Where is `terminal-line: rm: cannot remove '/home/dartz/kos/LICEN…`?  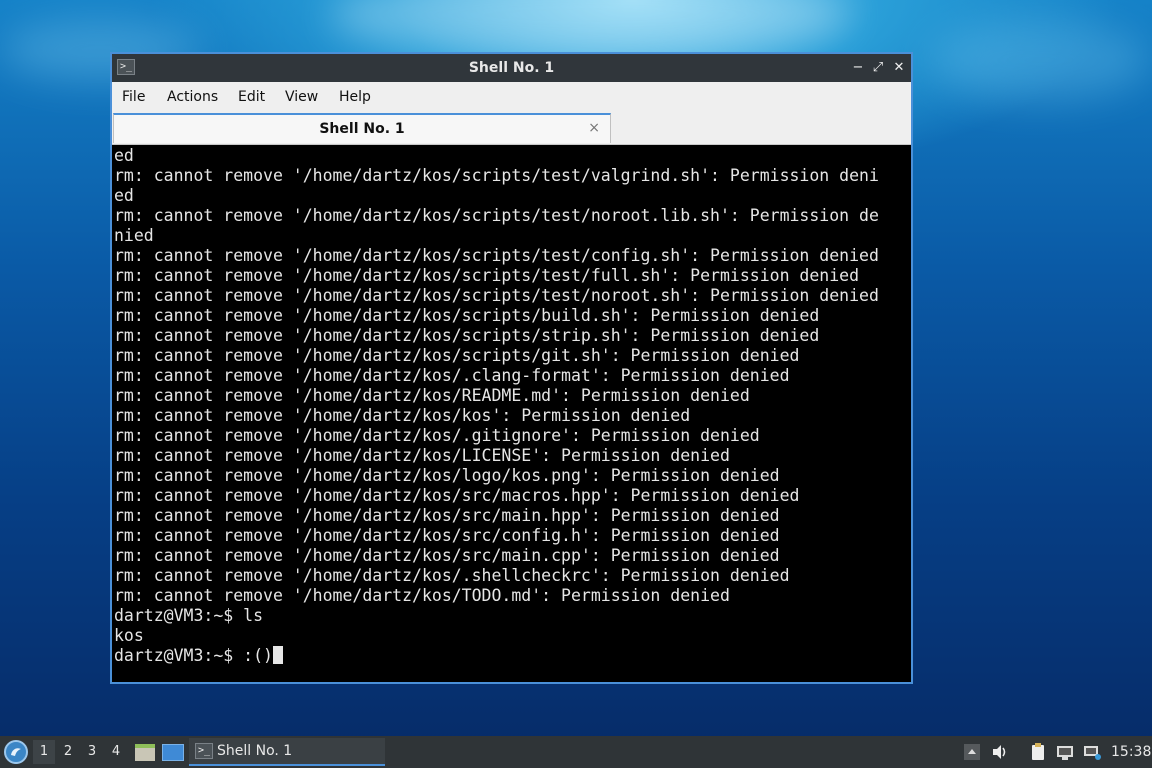 terminal-line: rm: cannot remove '/home/dartz/kos/LICEN… is located at coordinates (422, 455).